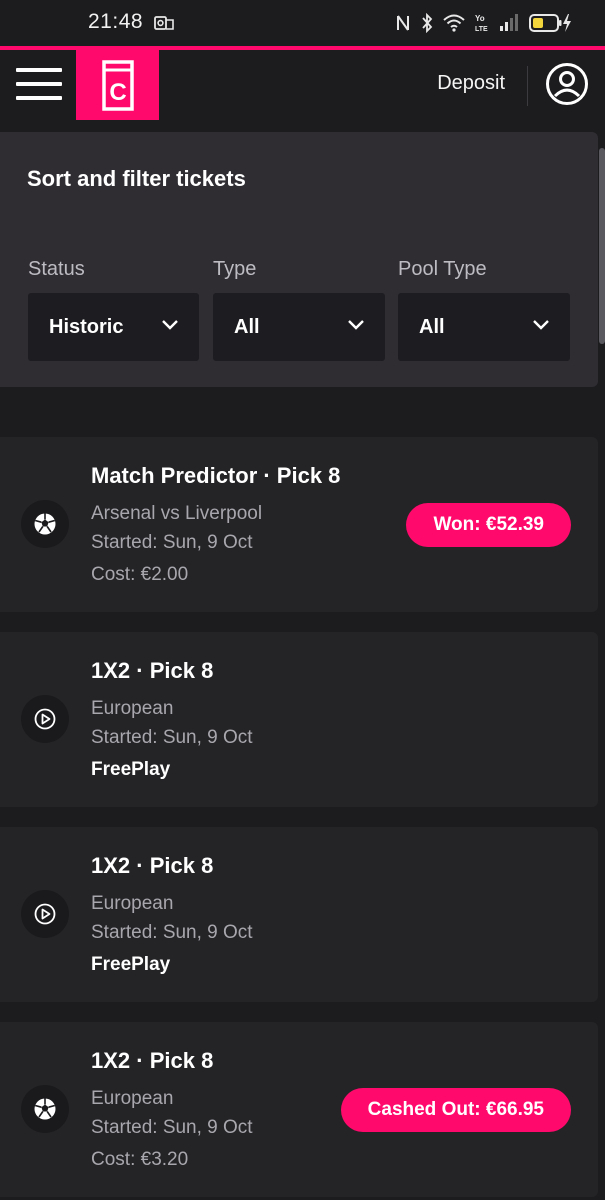  Describe the element at coordinates (480, 18) in the screenshot. I see `svg-text: Yo` at that location.